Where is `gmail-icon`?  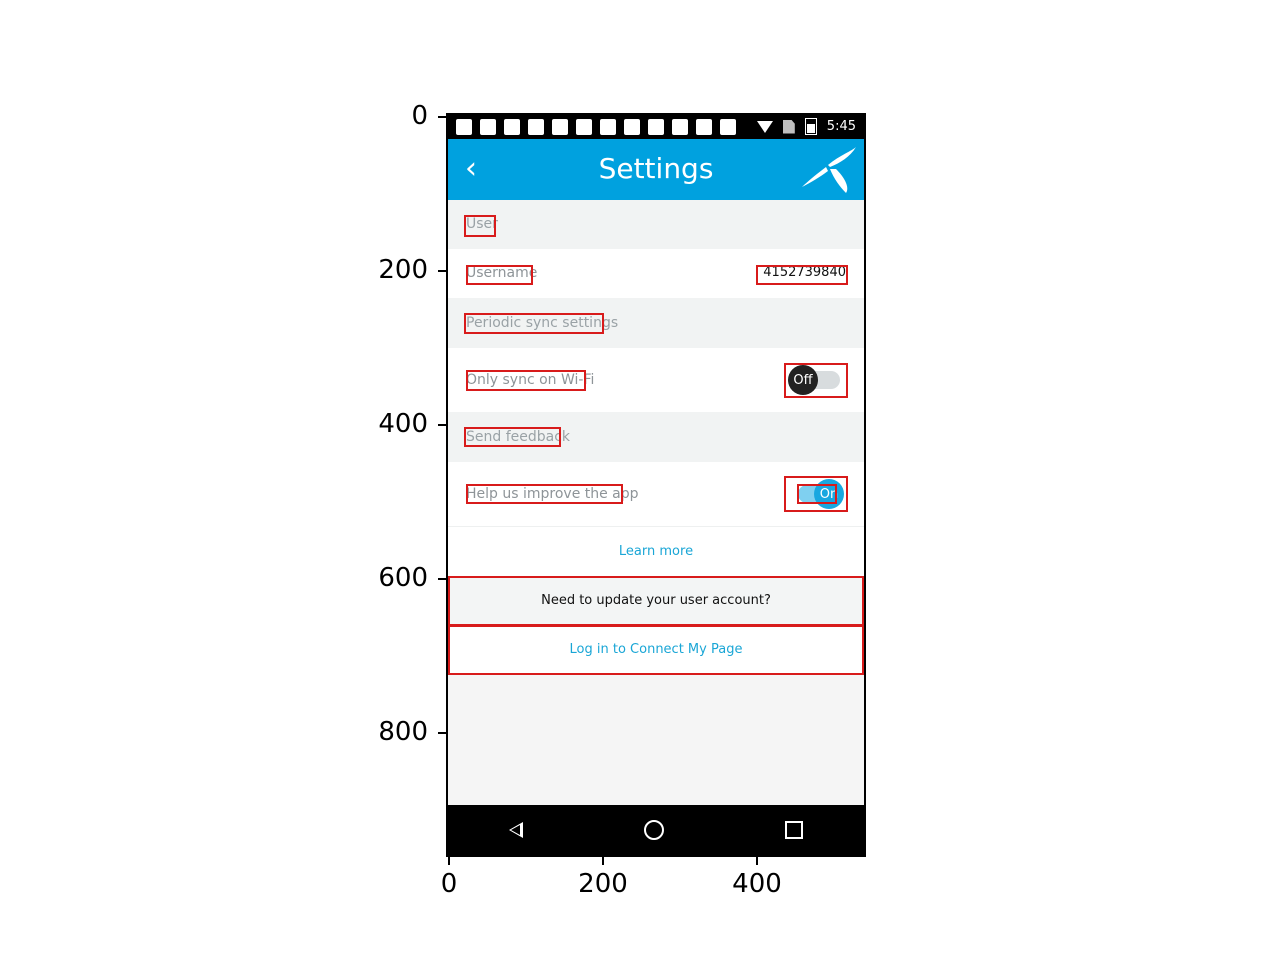 gmail-icon is located at coordinates (728, 127).